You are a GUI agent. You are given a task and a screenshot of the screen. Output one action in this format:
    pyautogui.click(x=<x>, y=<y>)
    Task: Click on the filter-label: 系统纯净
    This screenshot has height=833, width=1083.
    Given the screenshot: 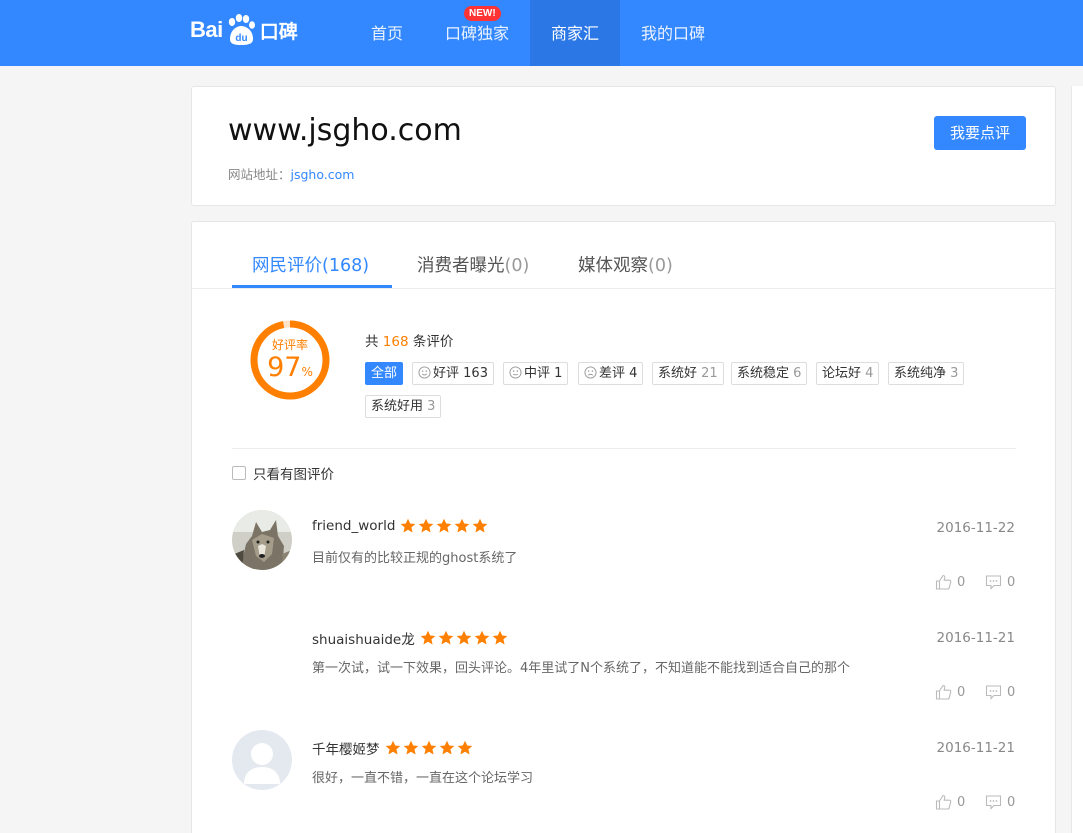 What is the action you would take?
    pyautogui.click(x=920, y=373)
    